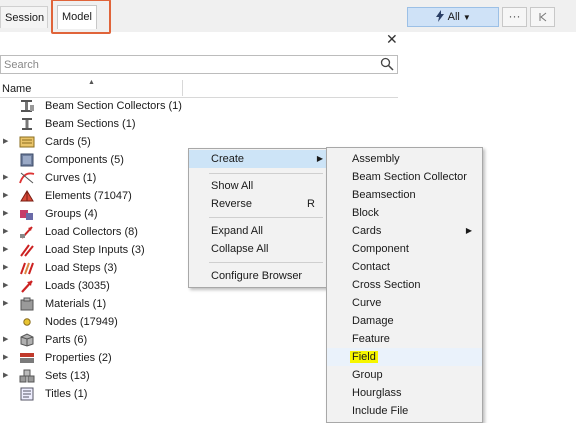 The image size is (576, 423). Describe the element at coordinates (258, 159) in the screenshot. I see `menu-item-create: Create ▶` at that location.